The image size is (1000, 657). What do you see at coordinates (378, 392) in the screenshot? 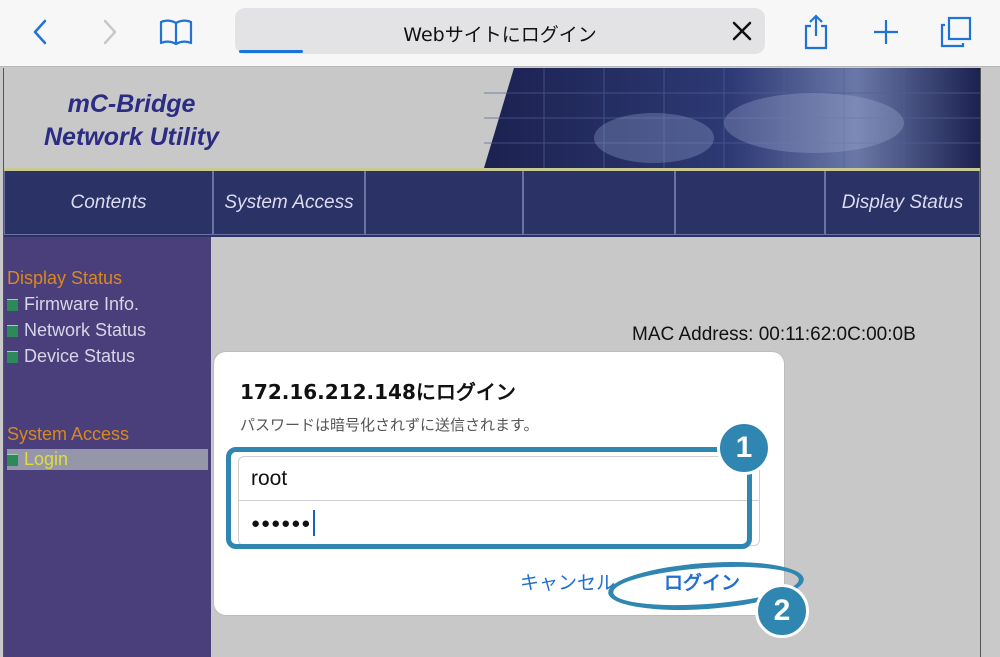
I see `dialog-title: 172.16.212.148にログイン` at bounding box center [378, 392].